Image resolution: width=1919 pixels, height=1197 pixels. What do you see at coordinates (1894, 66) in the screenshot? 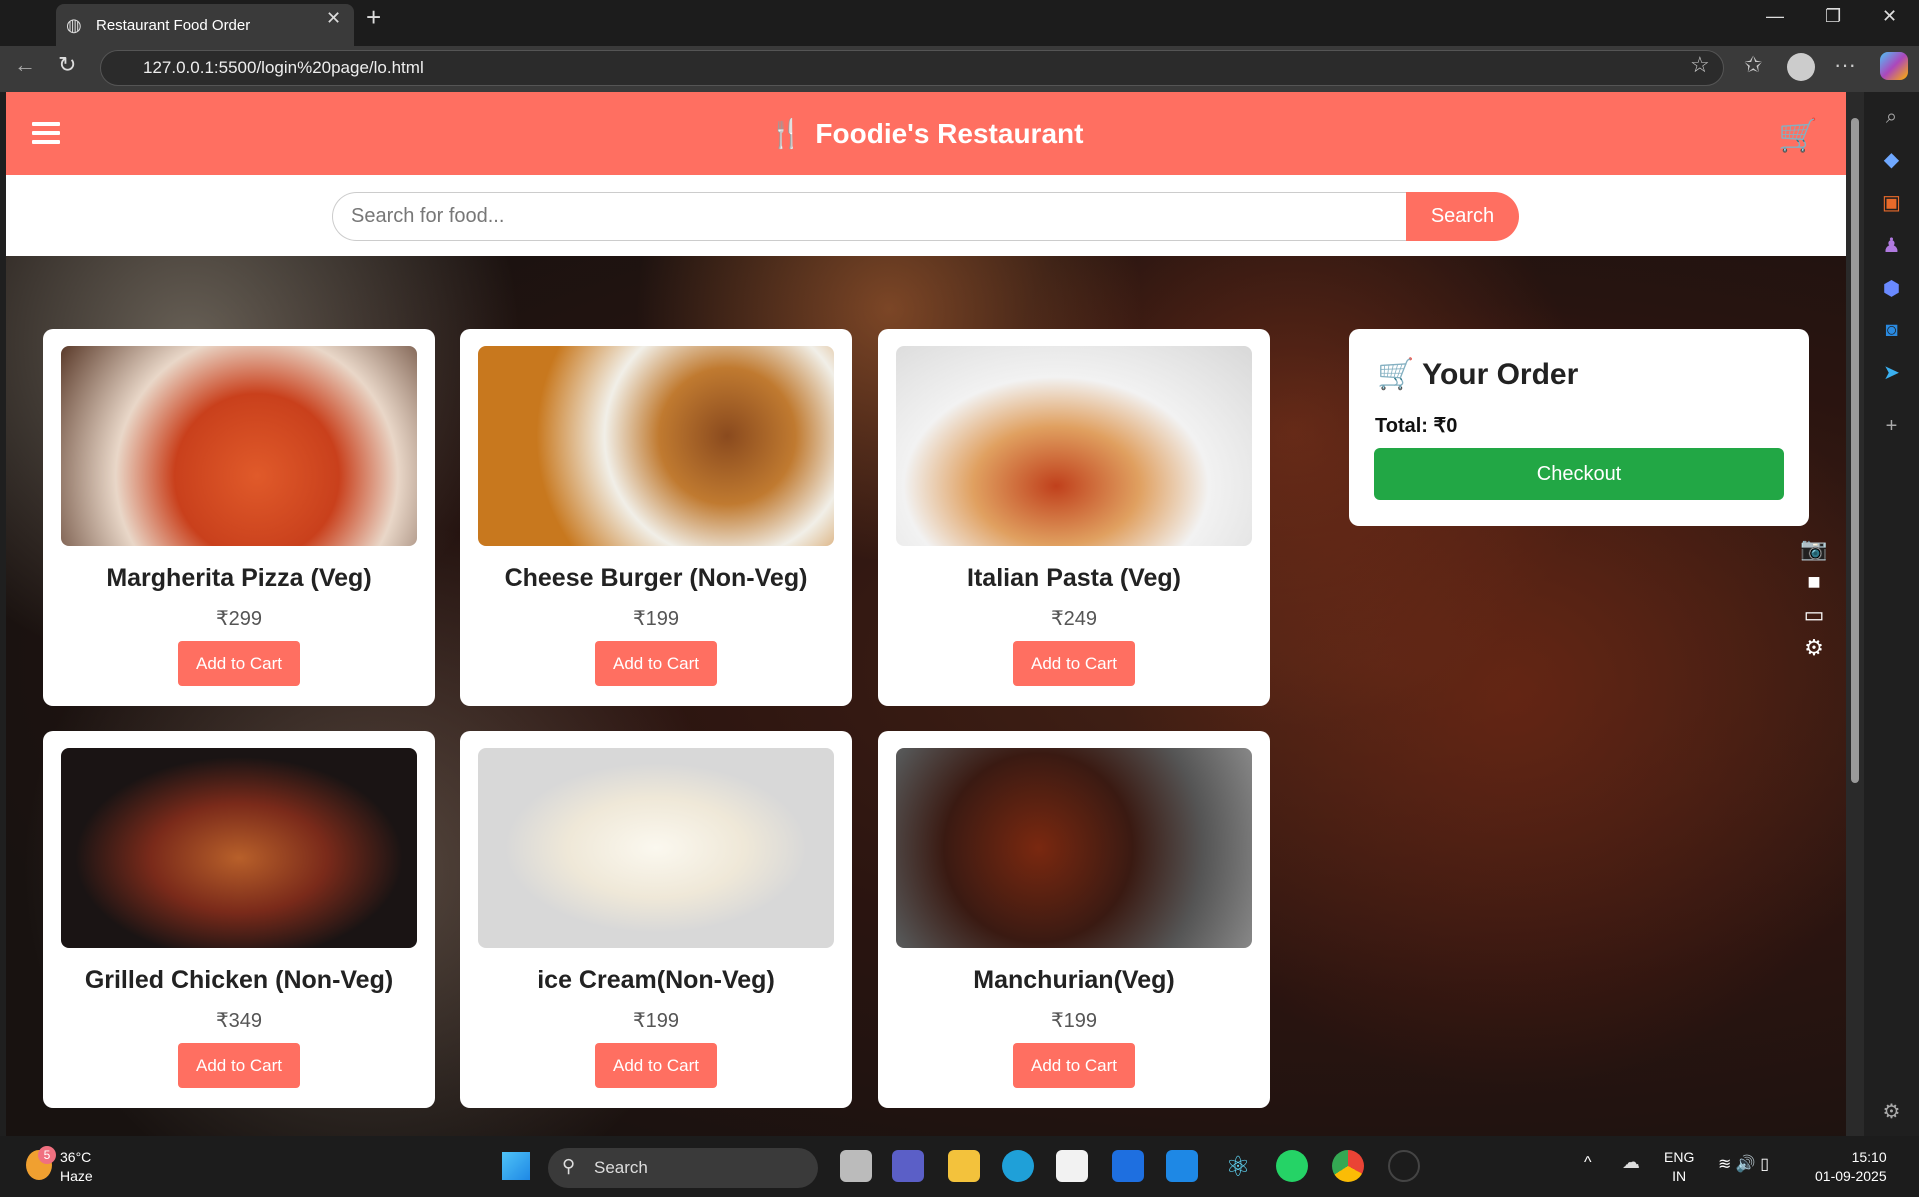
I see `copilot-icon` at bounding box center [1894, 66].